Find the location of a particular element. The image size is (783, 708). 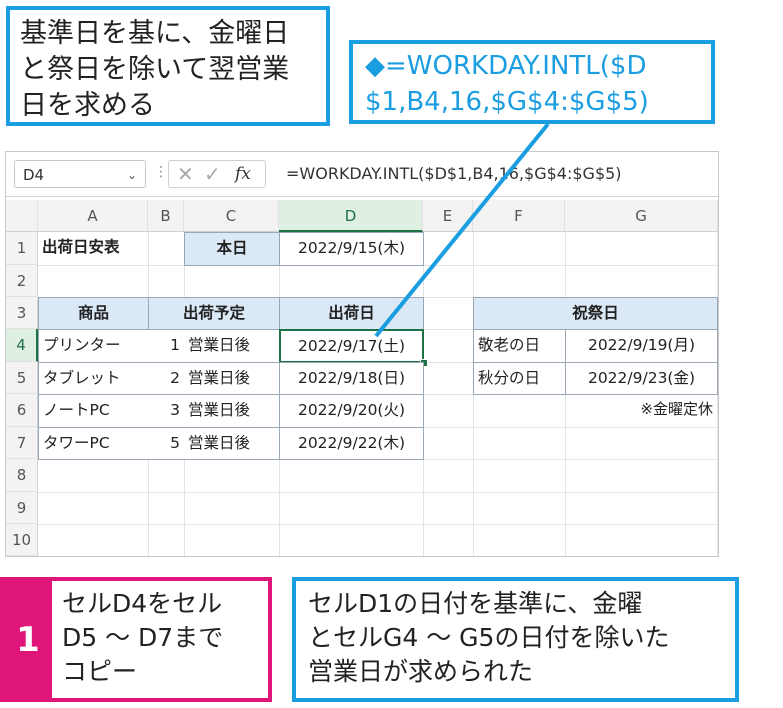

step-instruction: セルD4をセル D5 ～ D7まで コピー is located at coordinates (163, 638).